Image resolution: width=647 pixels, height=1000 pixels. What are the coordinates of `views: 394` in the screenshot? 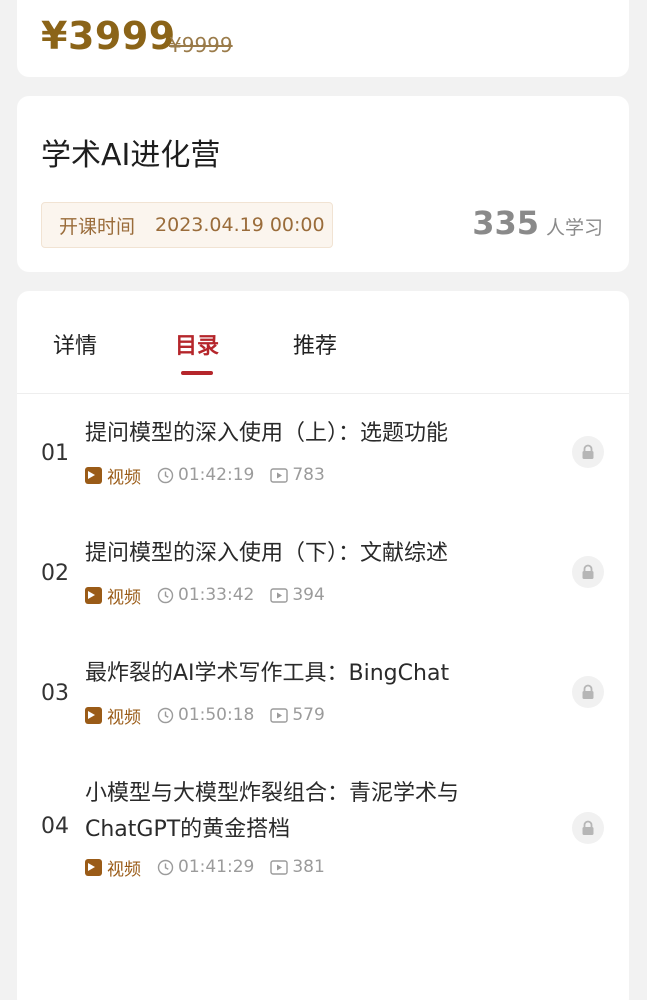 It's located at (297, 595).